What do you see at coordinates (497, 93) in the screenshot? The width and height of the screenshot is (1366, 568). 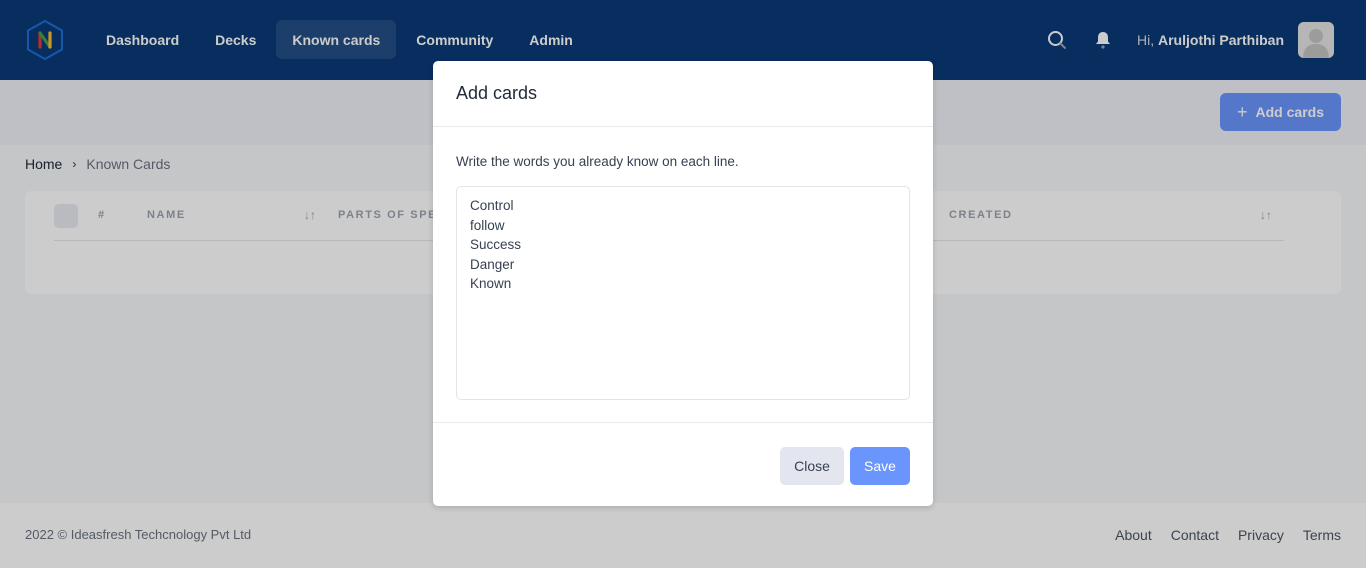 I see `modal-title: Add cards` at bounding box center [497, 93].